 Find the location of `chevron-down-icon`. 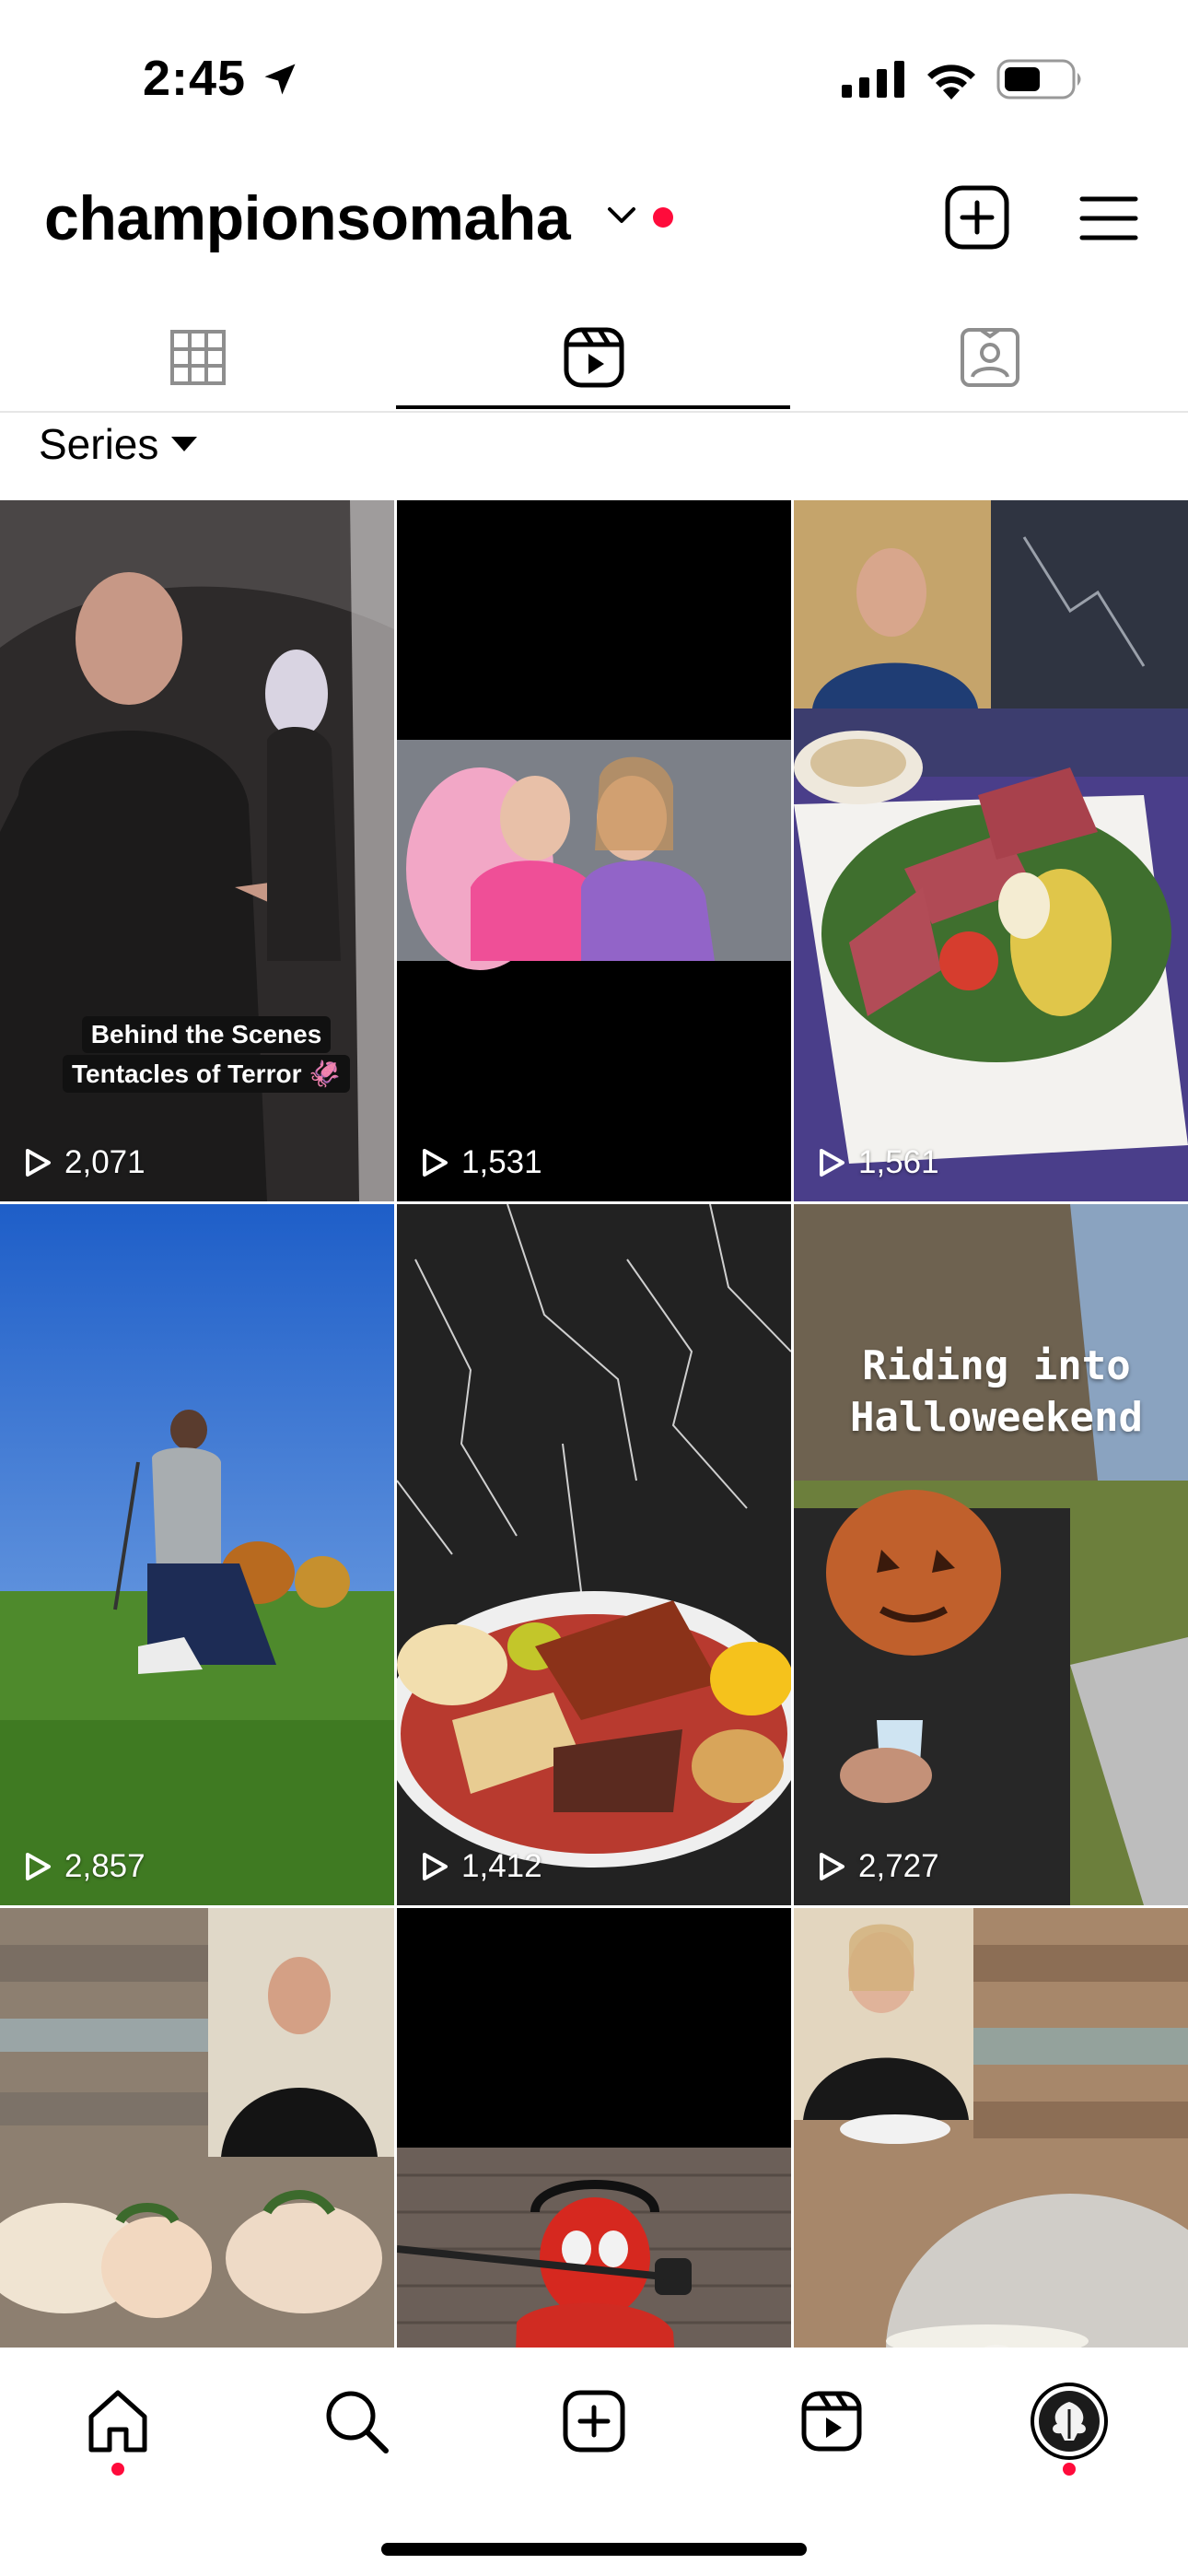

chevron-down-icon is located at coordinates (621, 216).